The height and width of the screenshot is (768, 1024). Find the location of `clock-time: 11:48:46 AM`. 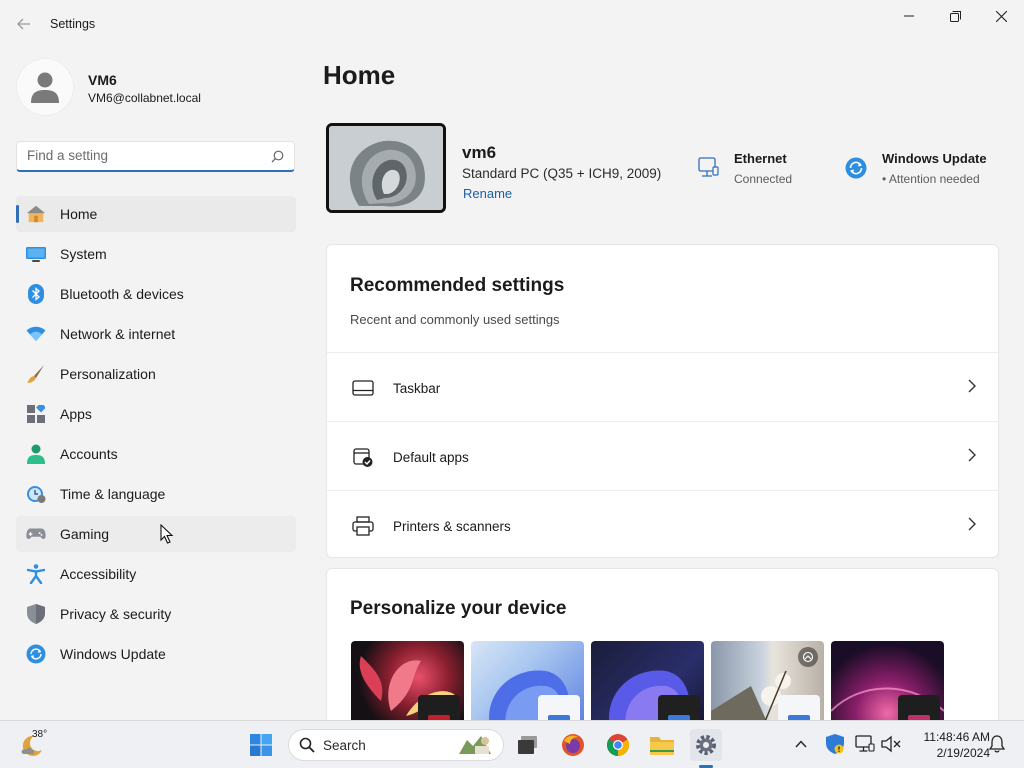

clock-time: 11:48:46 AM is located at coordinates (957, 737).